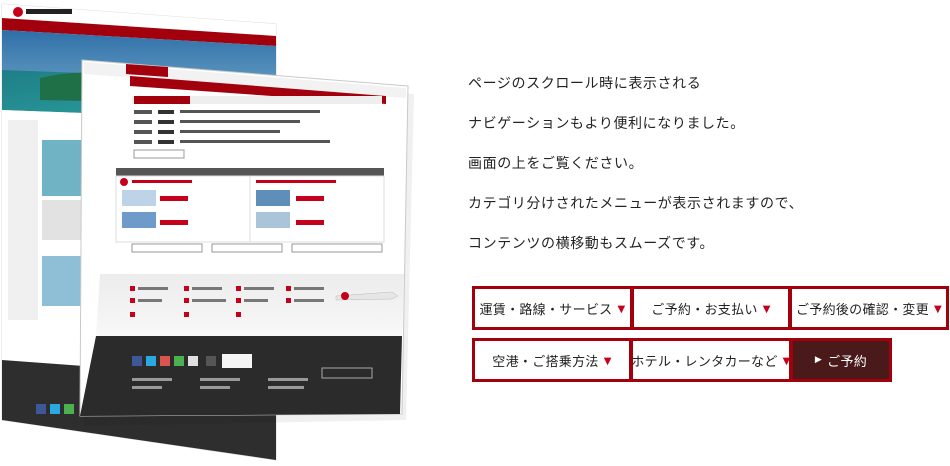 The height and width of the screenshot is (466, 950). What do you see at coordinates (556, 164) in the screenshot?
I see `copy-line-3: 画面の上をご覧ください。` at bounding box center [556, 164].